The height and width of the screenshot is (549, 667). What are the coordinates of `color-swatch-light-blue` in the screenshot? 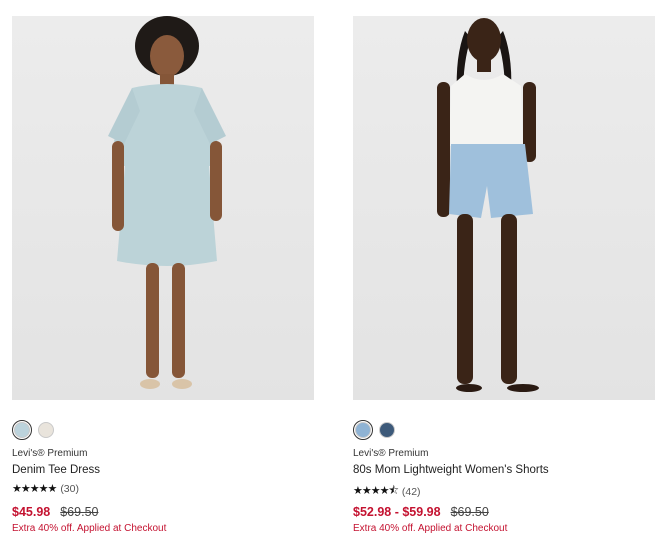 It's located at (22, 430).